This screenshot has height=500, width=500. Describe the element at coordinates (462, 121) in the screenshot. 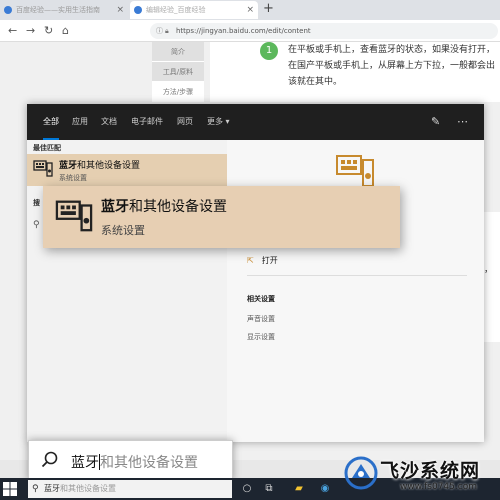

I see `more-options-icon: ⋯` at that location.